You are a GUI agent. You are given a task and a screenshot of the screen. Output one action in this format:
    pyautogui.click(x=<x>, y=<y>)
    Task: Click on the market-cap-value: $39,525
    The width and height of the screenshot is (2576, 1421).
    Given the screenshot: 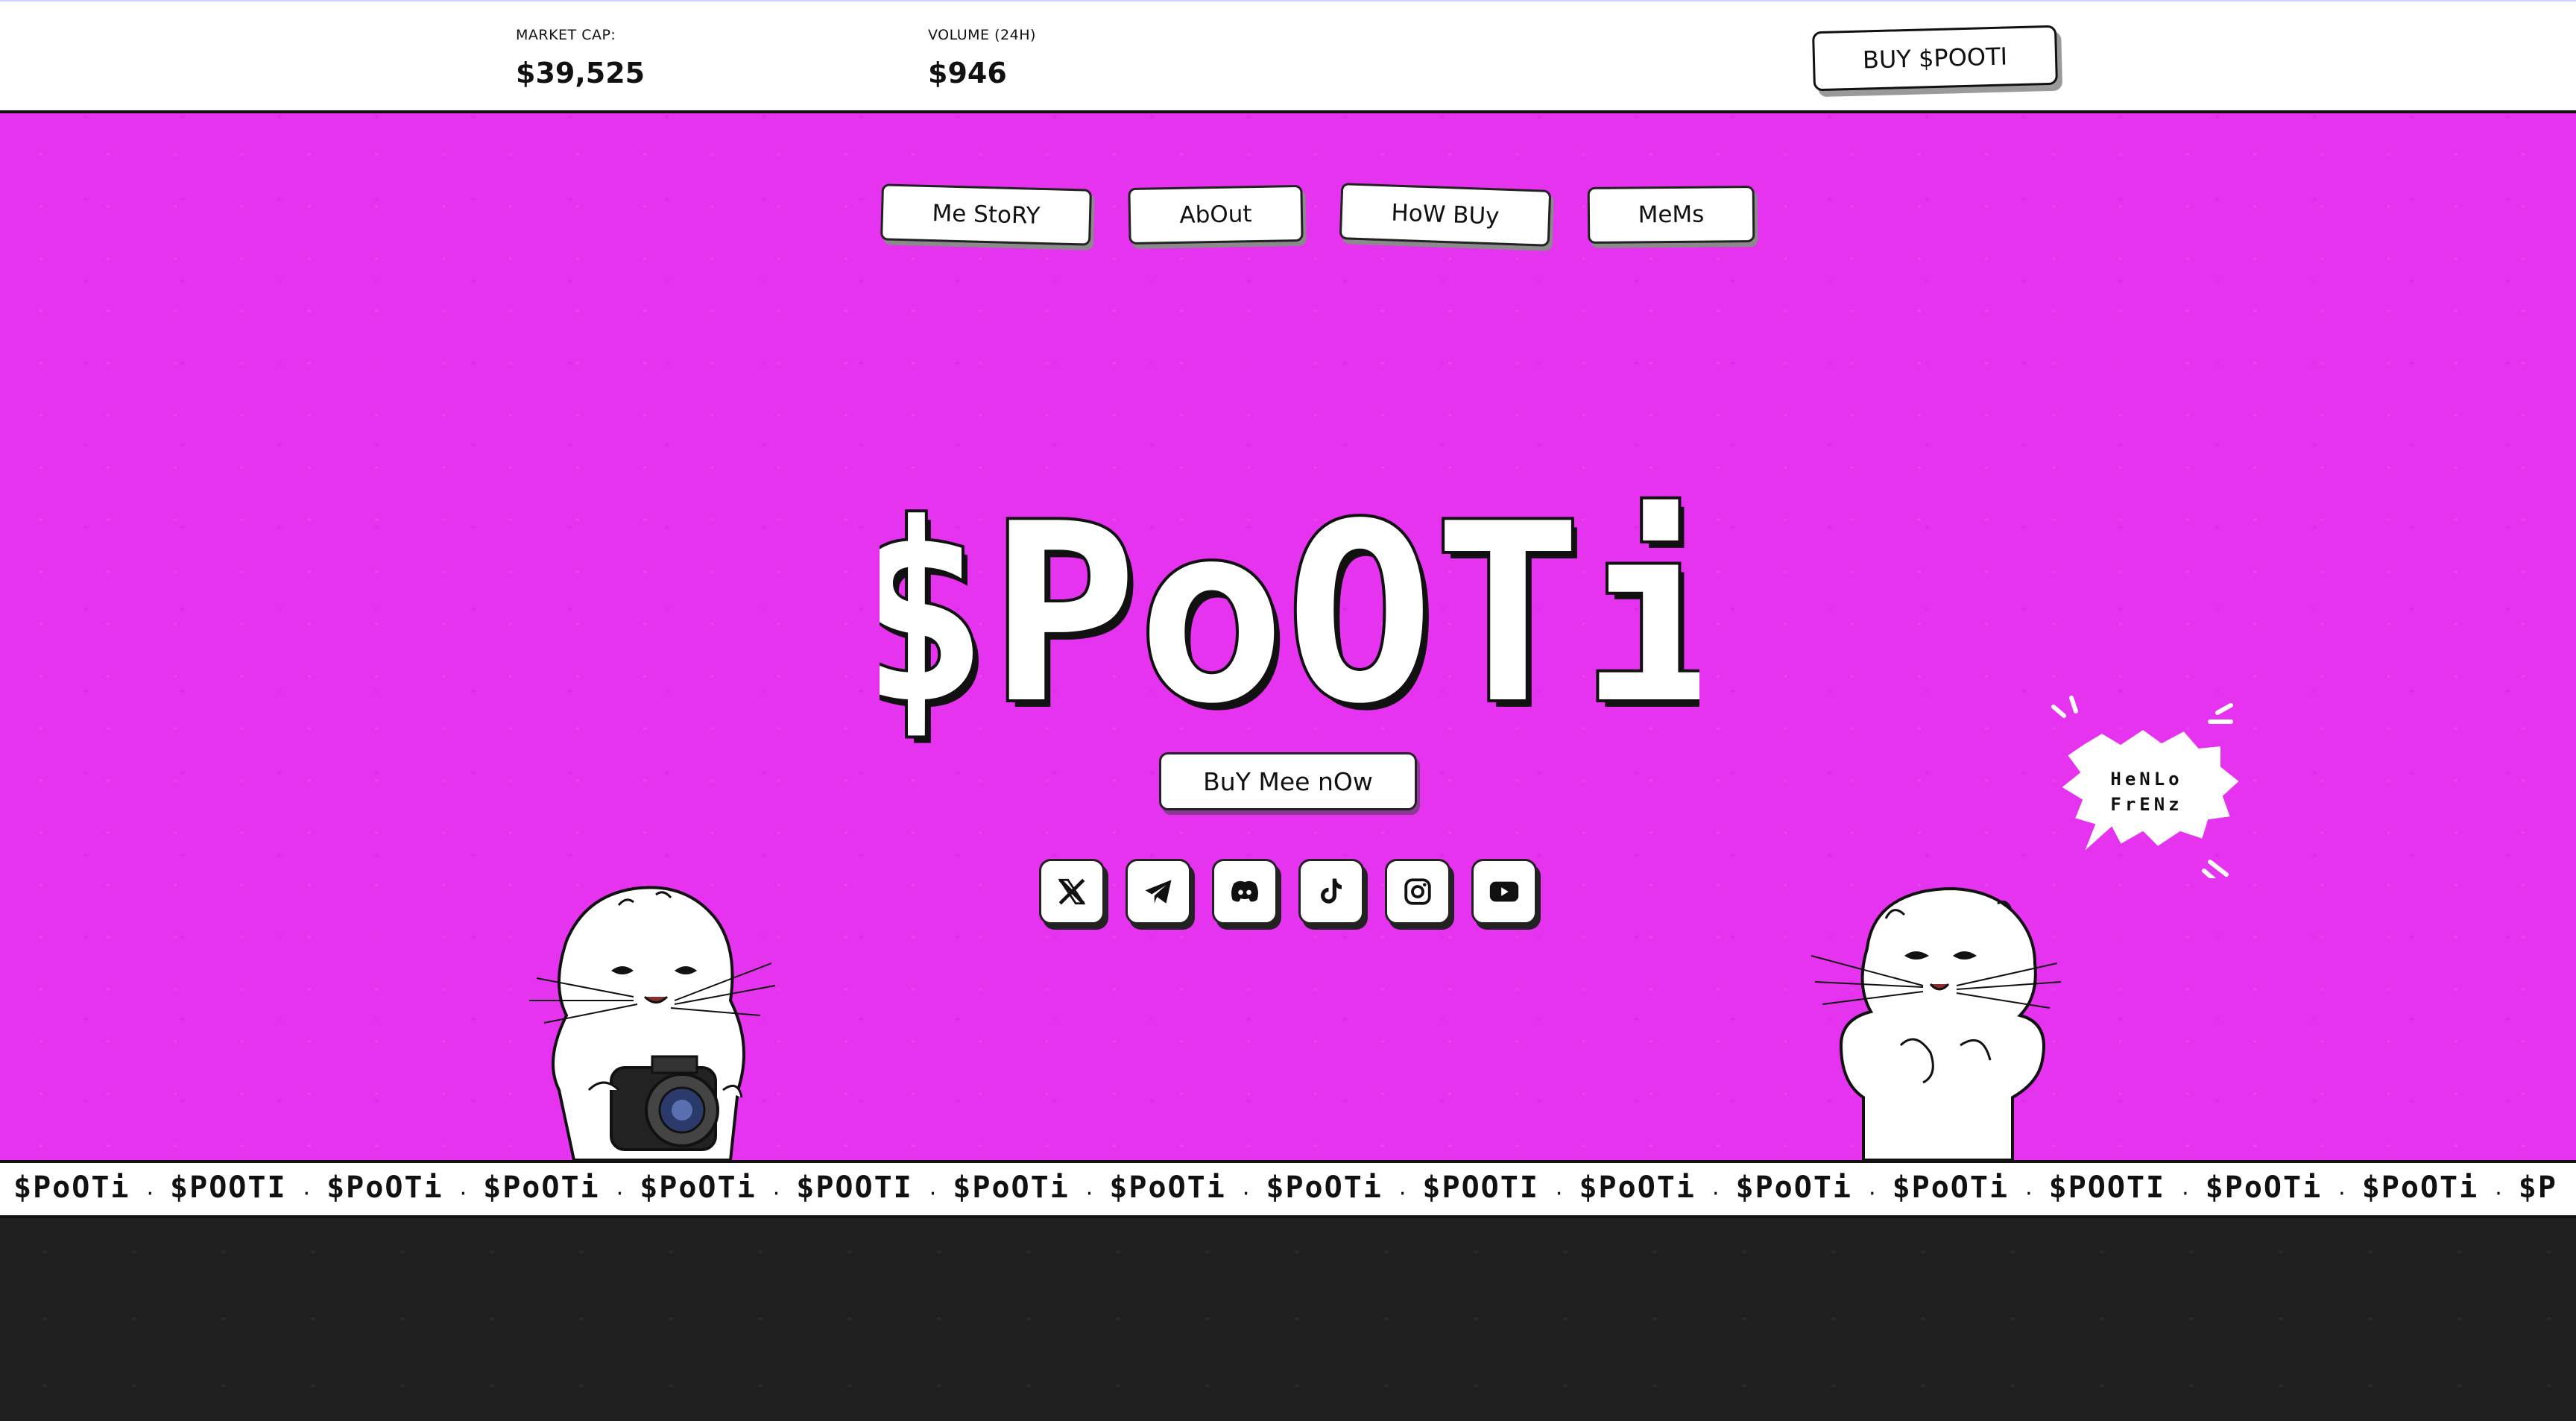 What is the action you would take?
    pyautogui.click(x=580, y=73)
    